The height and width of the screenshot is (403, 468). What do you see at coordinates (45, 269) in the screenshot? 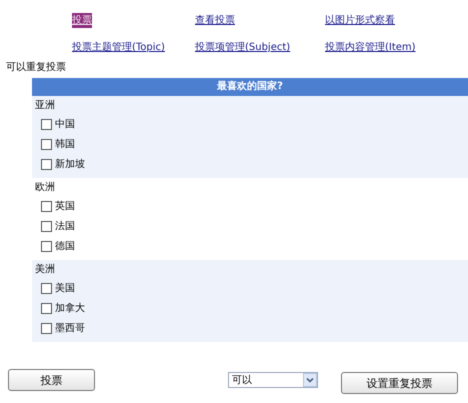
I see `group-label: 美洲` at bounding box center [45, 269].